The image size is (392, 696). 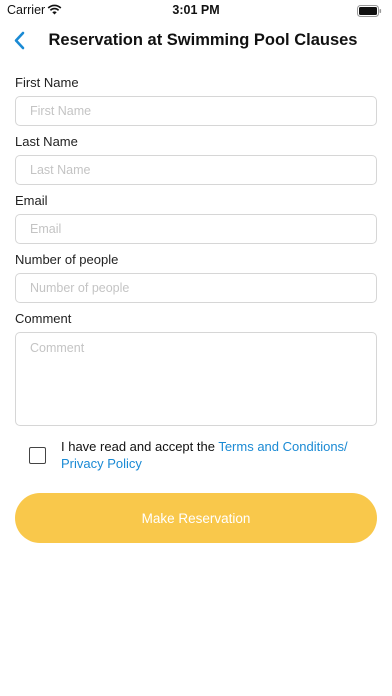 What do you see at coordinates (140, 446) in the screenshot?
I see `consent-prefix: I have read and accept the` at bounding box center [140, 446].